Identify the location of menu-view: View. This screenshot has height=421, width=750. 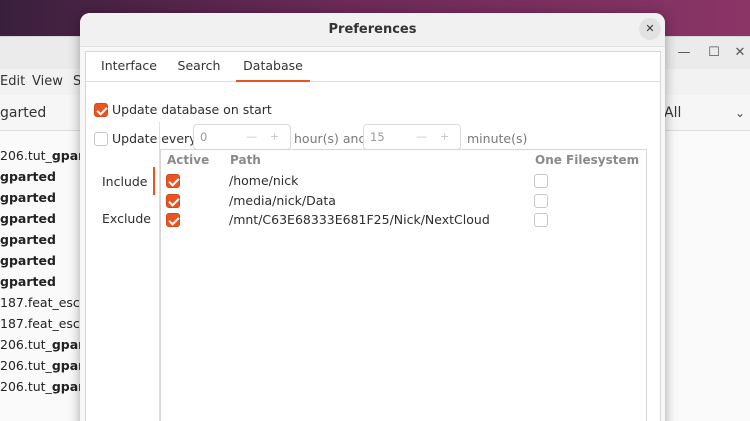
(47, 82).